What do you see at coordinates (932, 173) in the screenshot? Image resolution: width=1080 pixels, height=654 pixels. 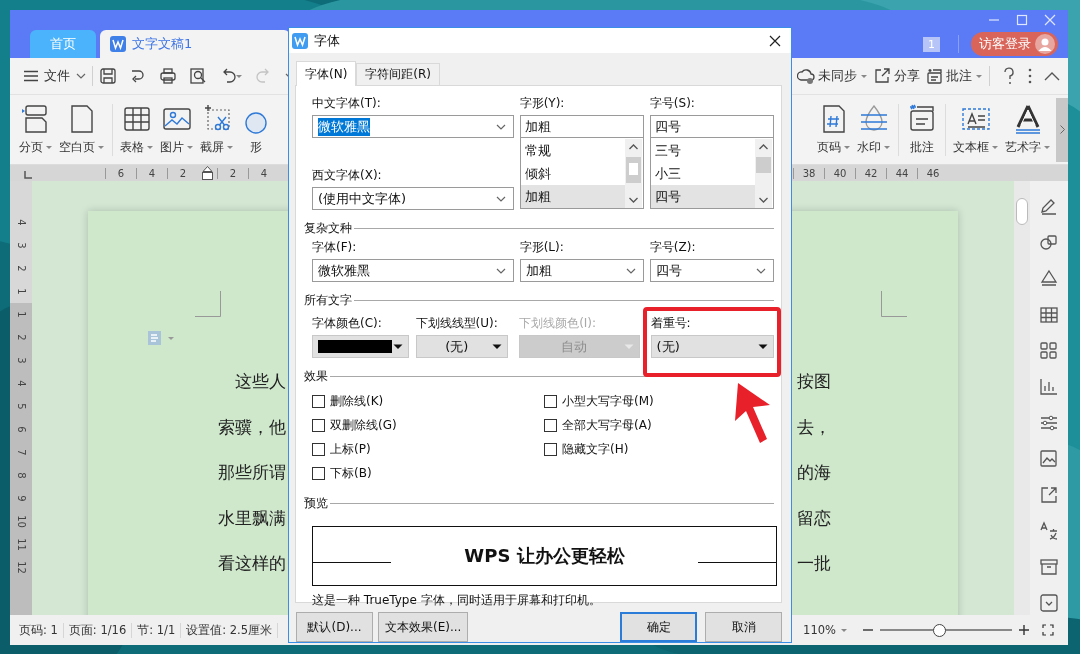 I see `ruler-number: 46` at bounding box center [932, 173].